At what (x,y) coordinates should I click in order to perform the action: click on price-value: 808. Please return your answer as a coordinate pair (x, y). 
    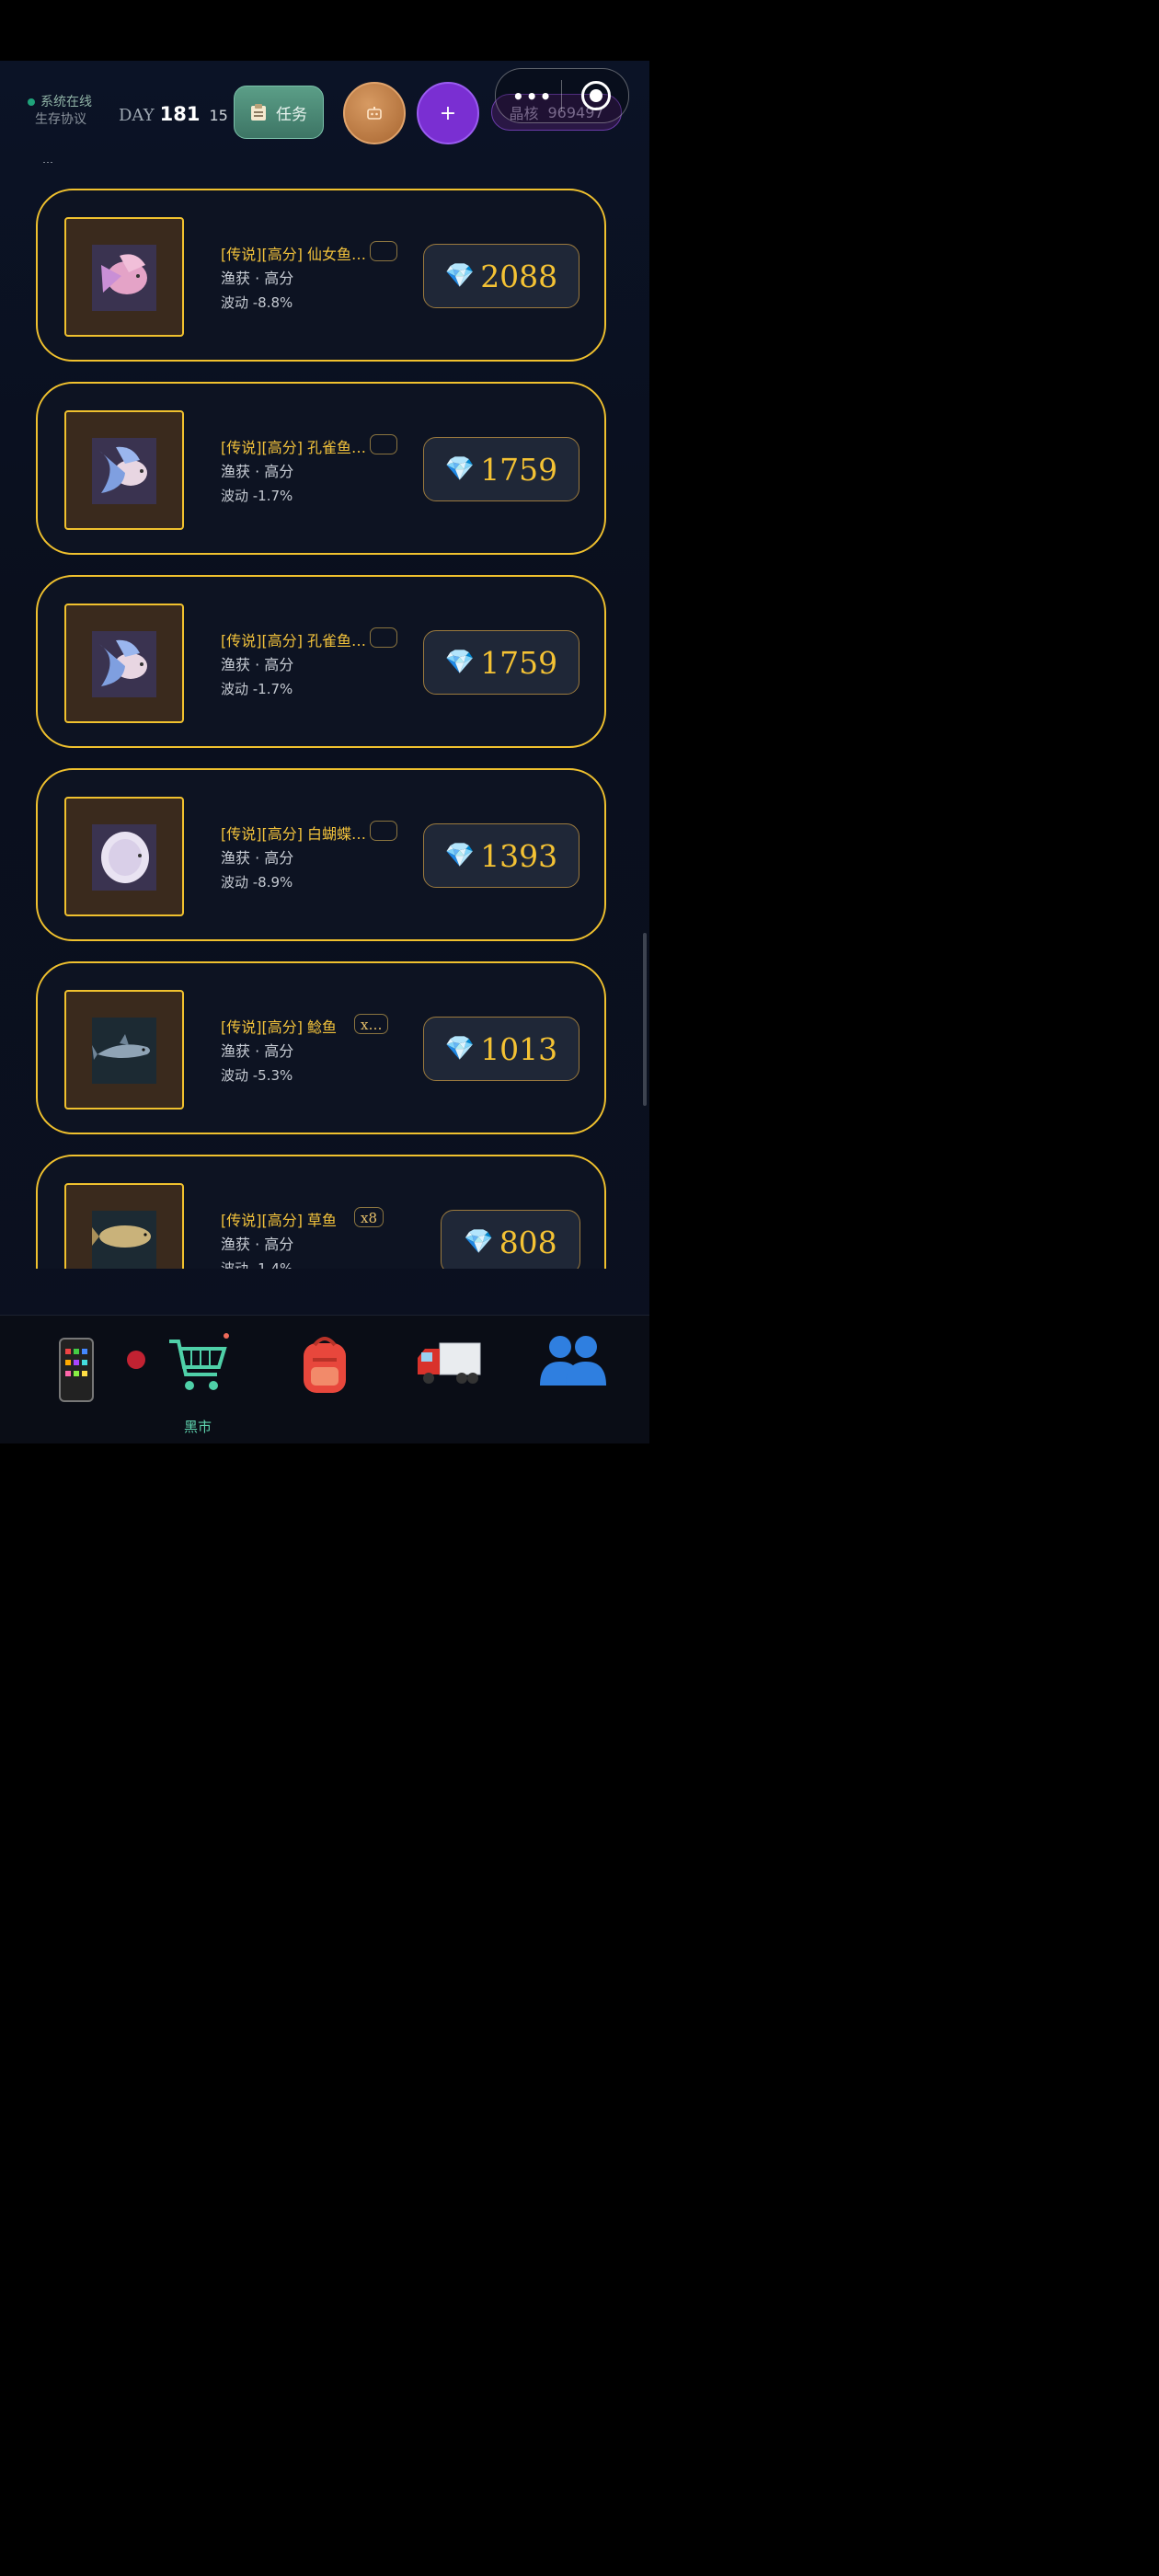
    Looking at the image, I should click on (528, 1242).